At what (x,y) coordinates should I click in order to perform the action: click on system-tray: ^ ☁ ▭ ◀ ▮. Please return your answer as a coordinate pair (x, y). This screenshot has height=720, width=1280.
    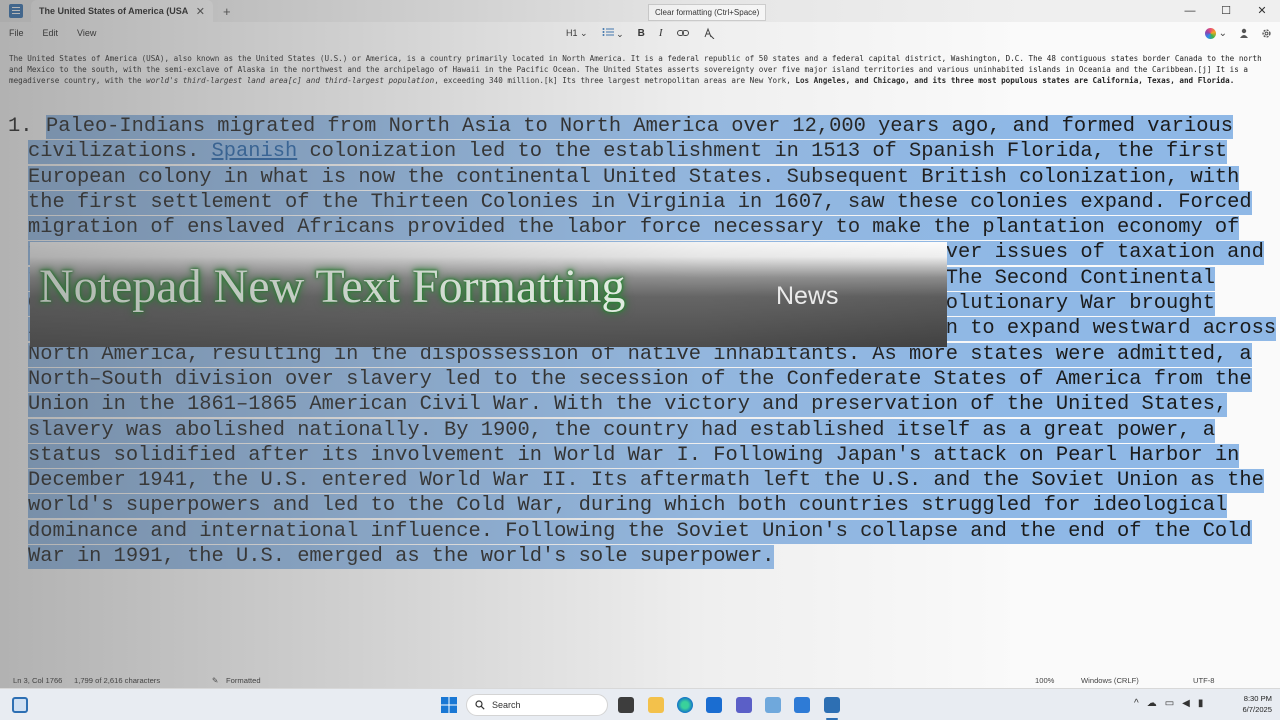
    Looking at the image, I should click on (1168, 703).